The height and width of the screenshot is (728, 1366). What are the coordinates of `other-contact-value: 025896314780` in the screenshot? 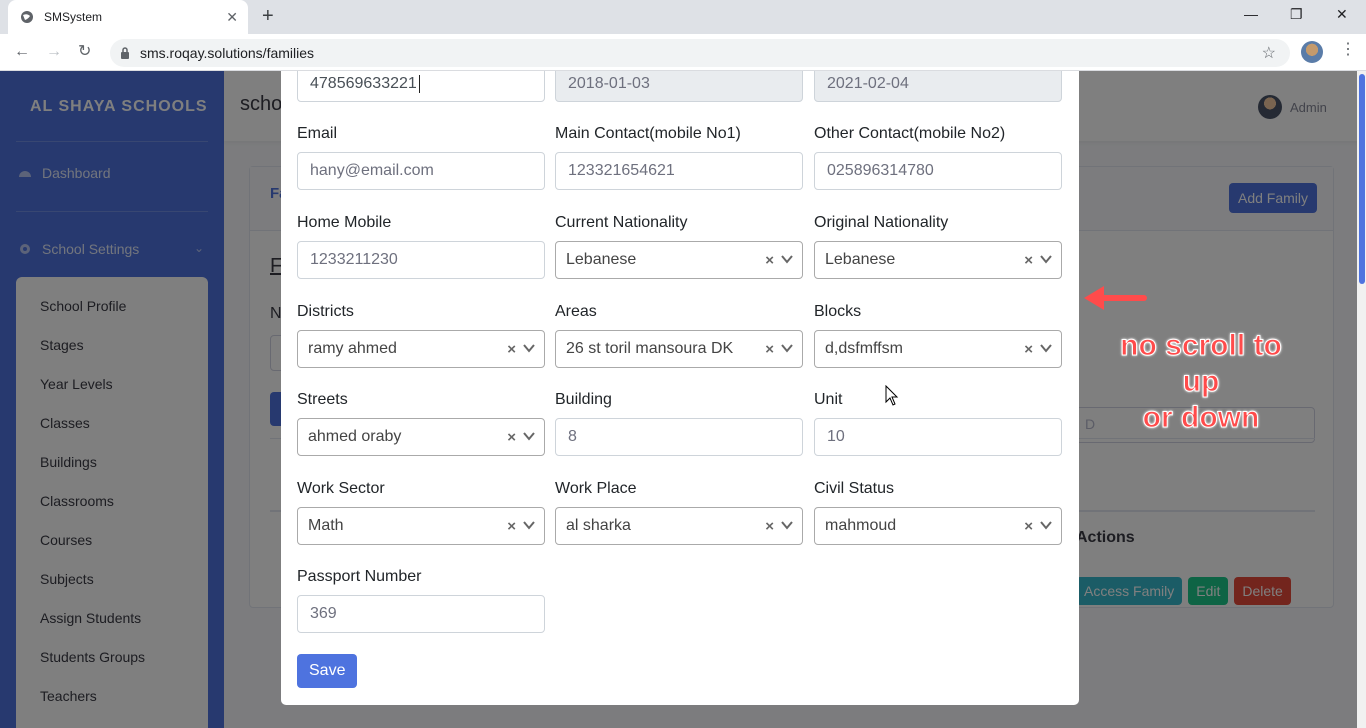 It's located at (880, 170).